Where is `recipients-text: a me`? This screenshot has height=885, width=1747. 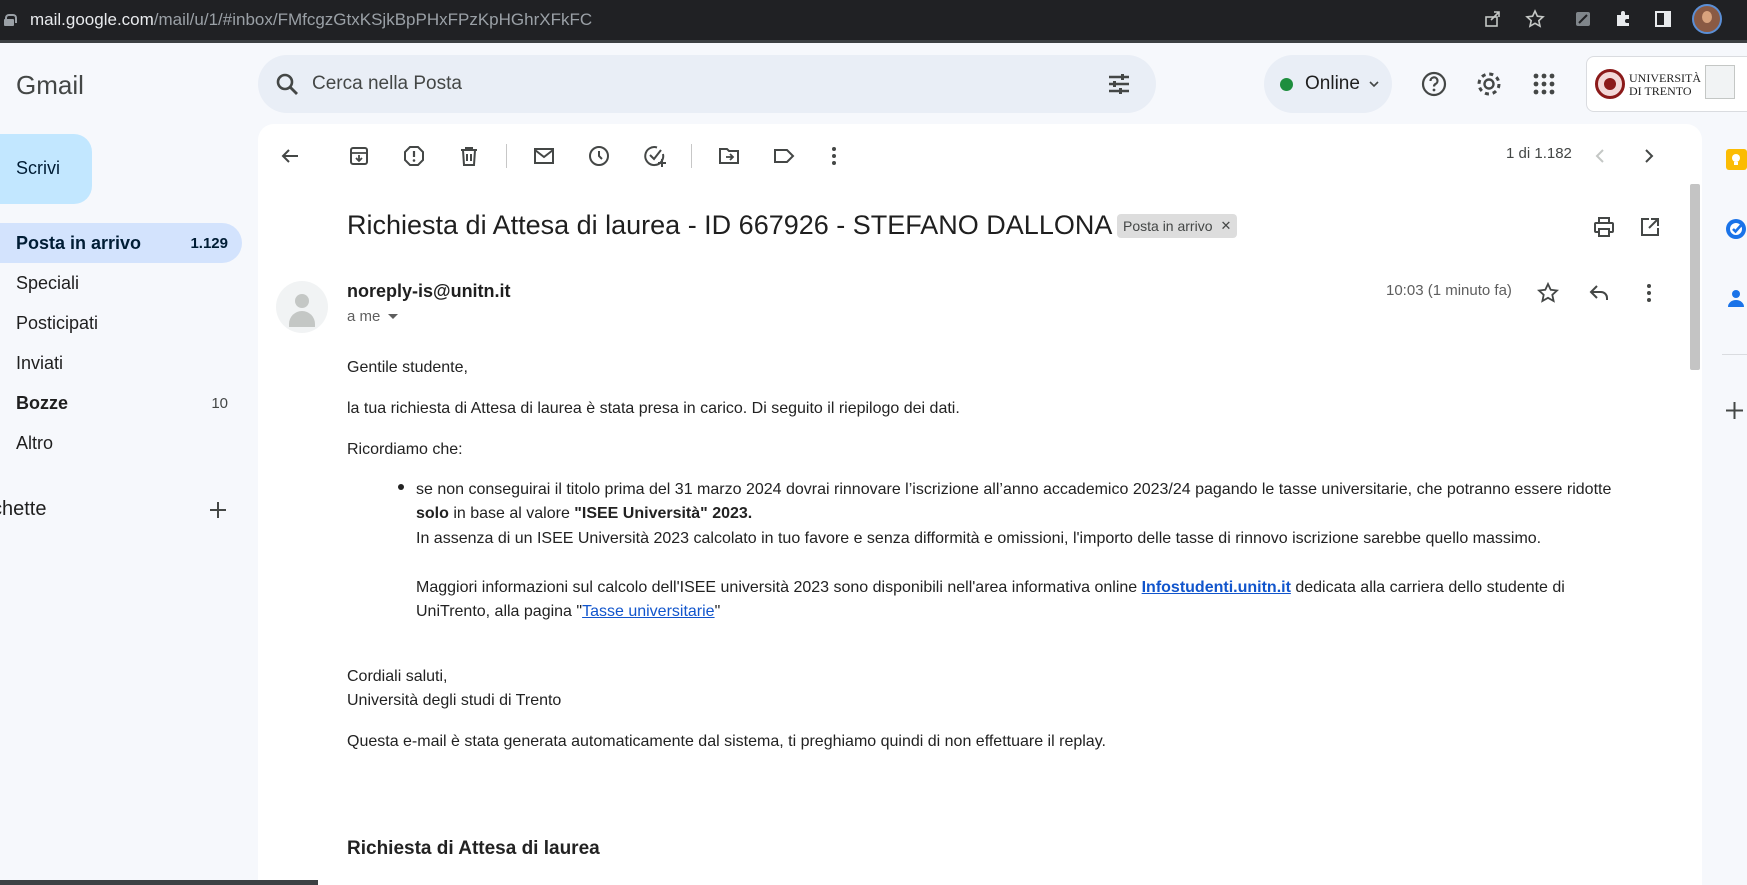 recipients-text: a me is located at coordinates (364, 316).